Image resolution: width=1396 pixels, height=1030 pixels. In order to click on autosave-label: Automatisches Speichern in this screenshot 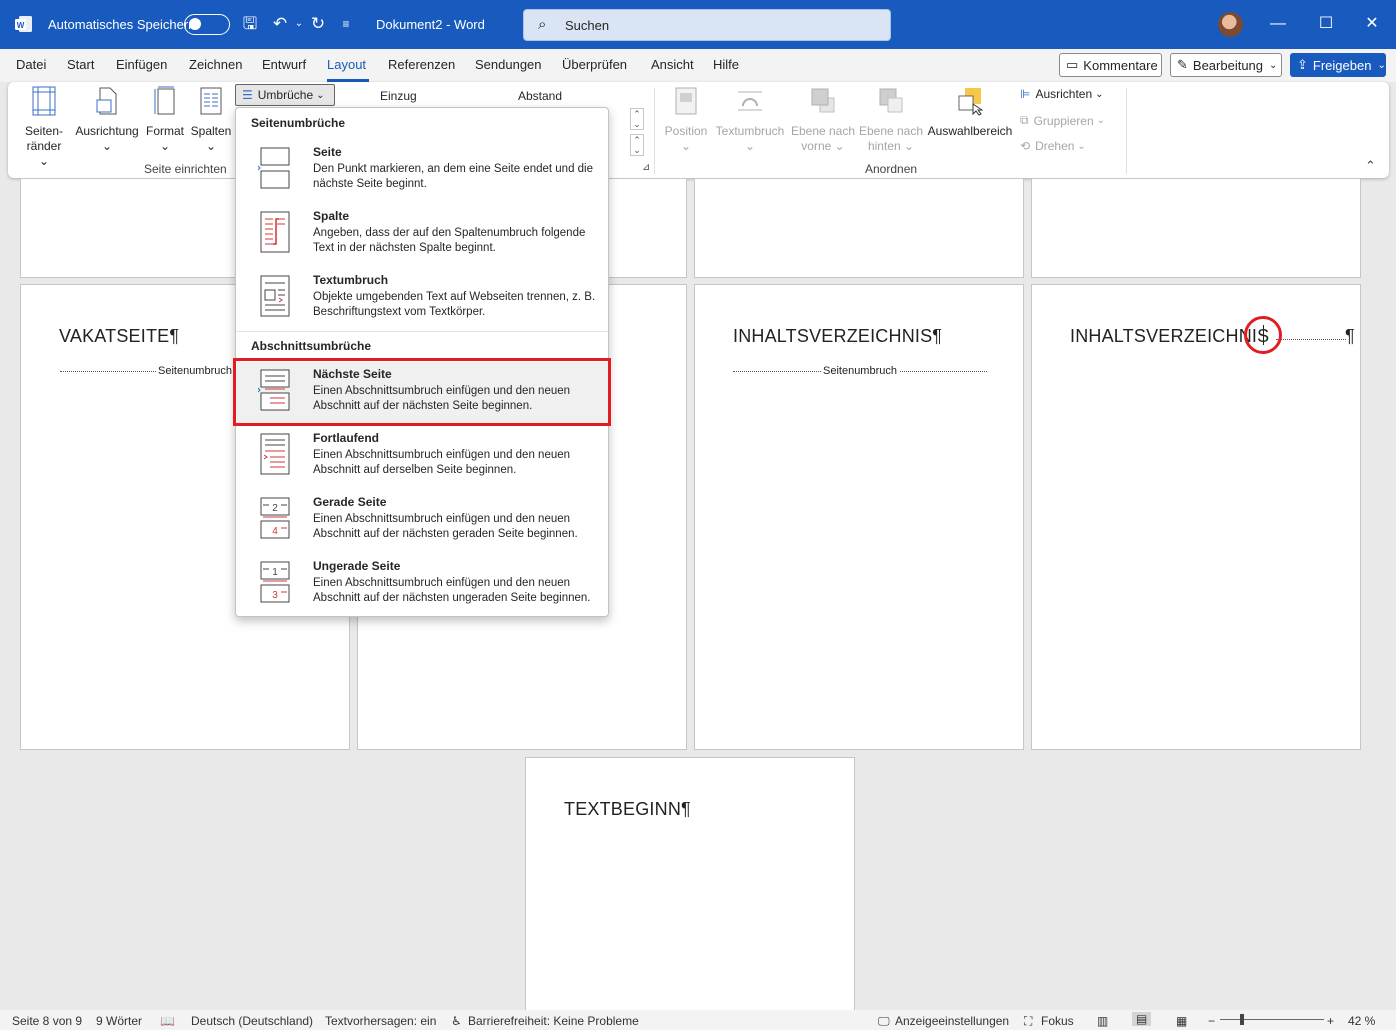, I will do `click(122, 24)`.